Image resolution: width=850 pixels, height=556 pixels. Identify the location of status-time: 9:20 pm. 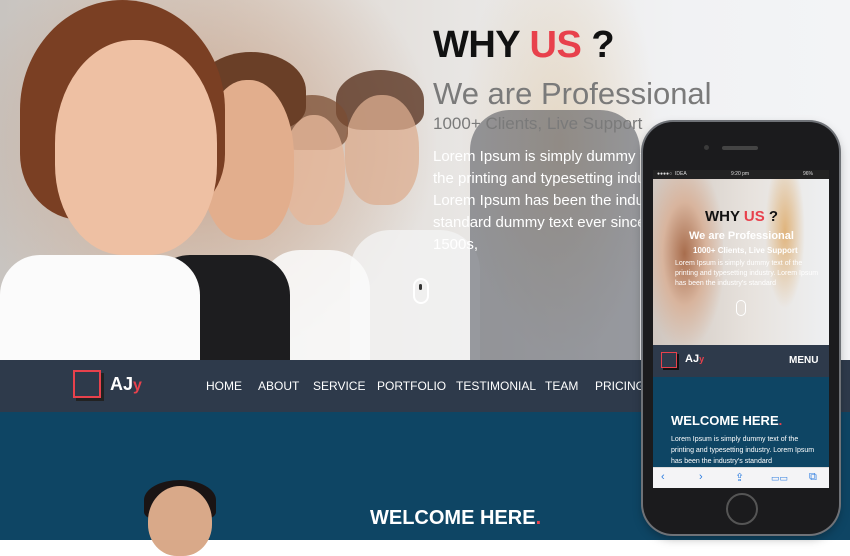
(740, 174).